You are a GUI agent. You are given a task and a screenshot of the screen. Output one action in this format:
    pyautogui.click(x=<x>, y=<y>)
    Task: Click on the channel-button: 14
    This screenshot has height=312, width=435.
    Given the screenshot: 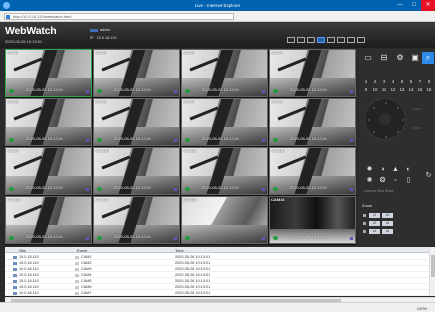 What is the action you would take?
    pyautogui.click(x=411, y=89)
    